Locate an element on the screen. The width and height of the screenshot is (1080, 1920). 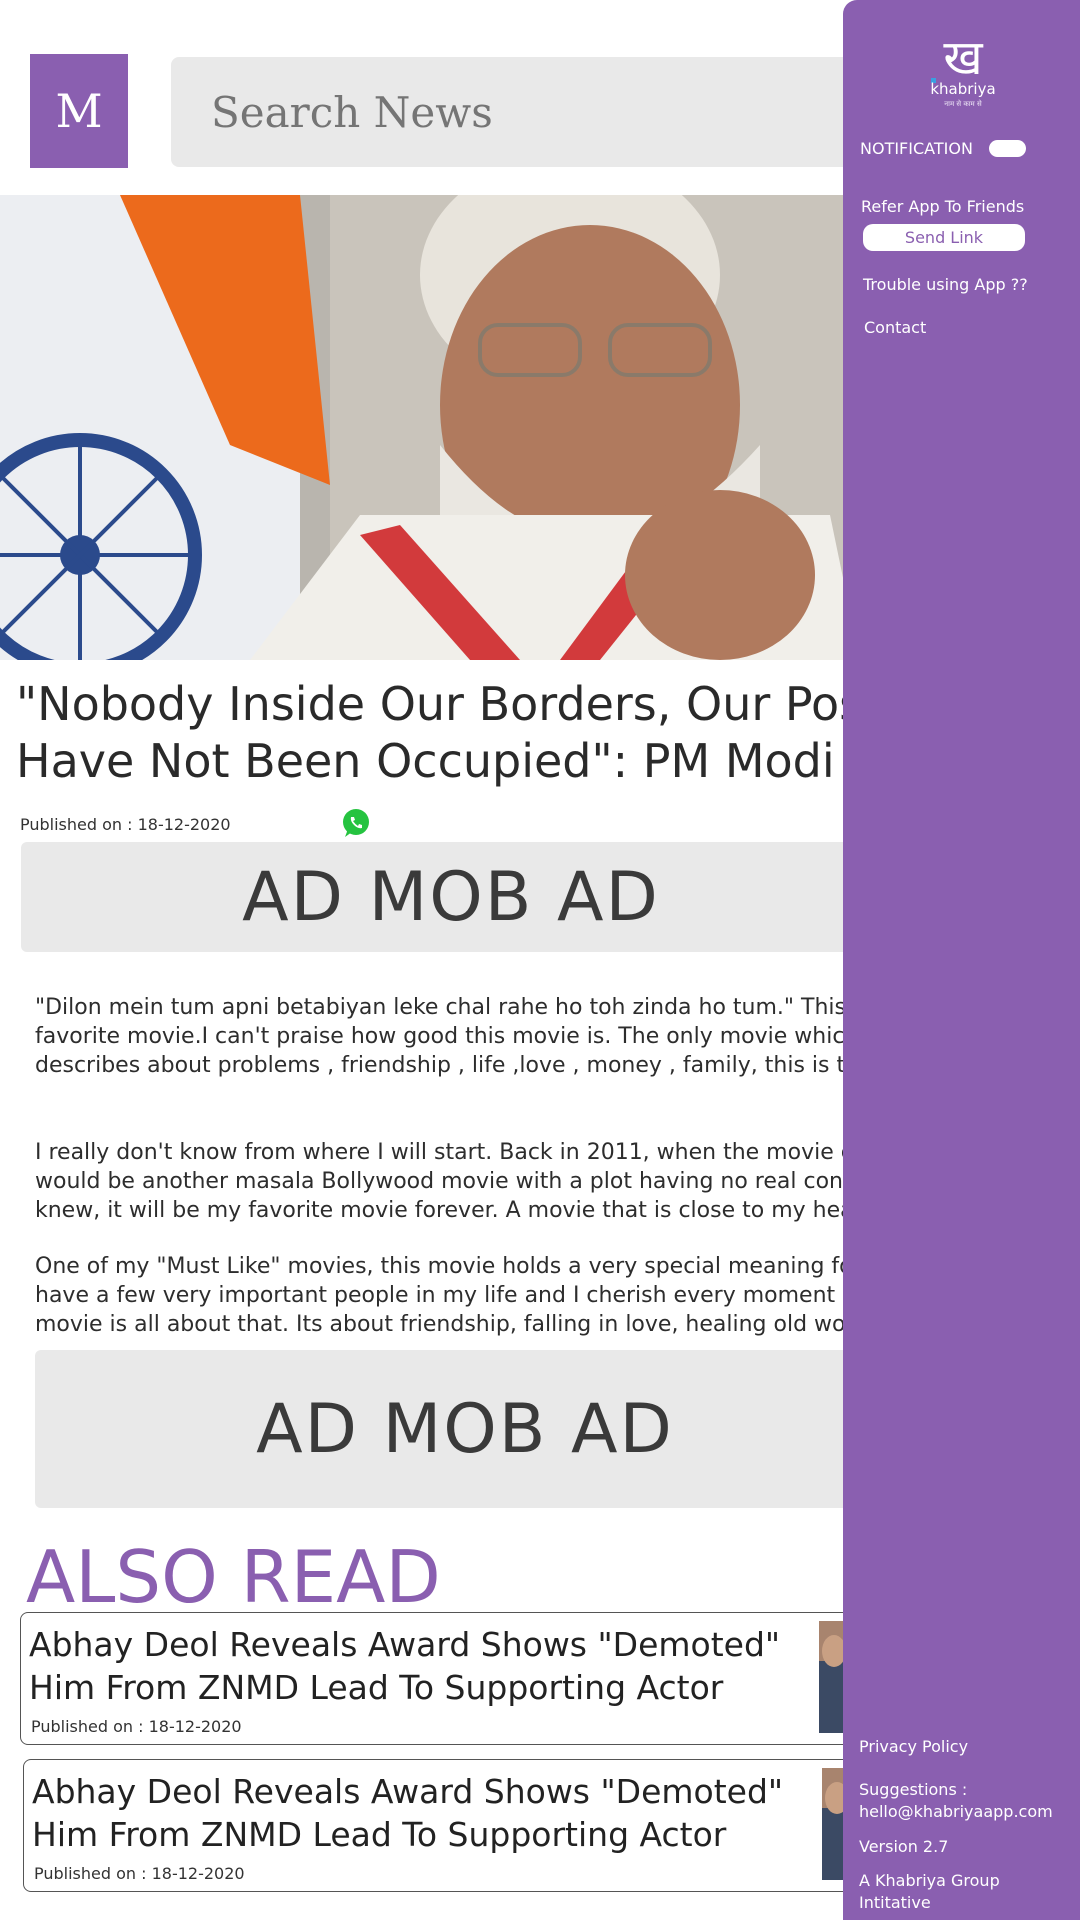
ad-banner-bottom: AD MOB AD is located at coordinates (465, 1429).